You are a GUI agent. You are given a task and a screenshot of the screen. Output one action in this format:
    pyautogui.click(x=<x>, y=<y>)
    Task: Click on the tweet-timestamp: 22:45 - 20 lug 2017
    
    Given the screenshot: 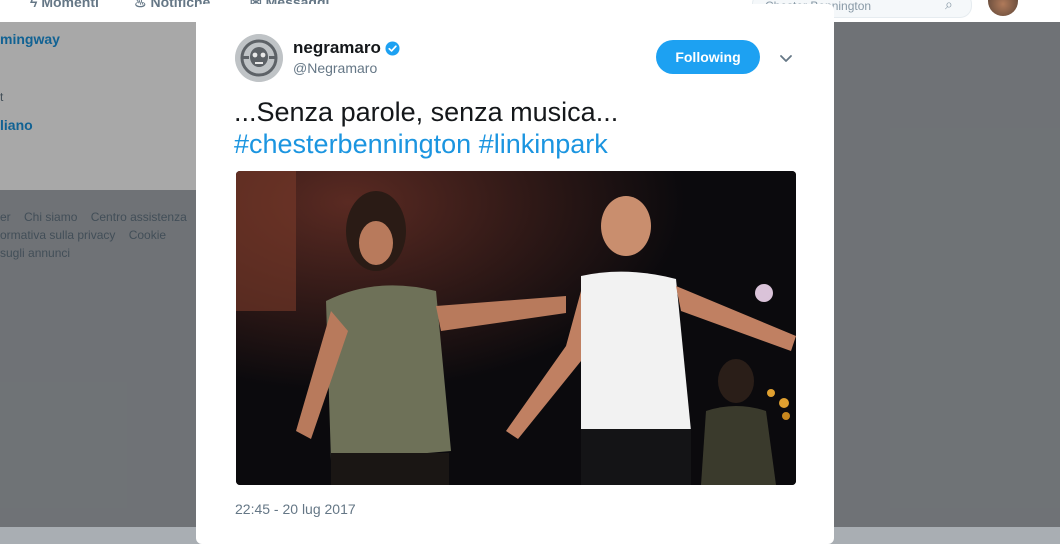 What is the action you would take?
    pyautogui.click(x=295, y=509)
    